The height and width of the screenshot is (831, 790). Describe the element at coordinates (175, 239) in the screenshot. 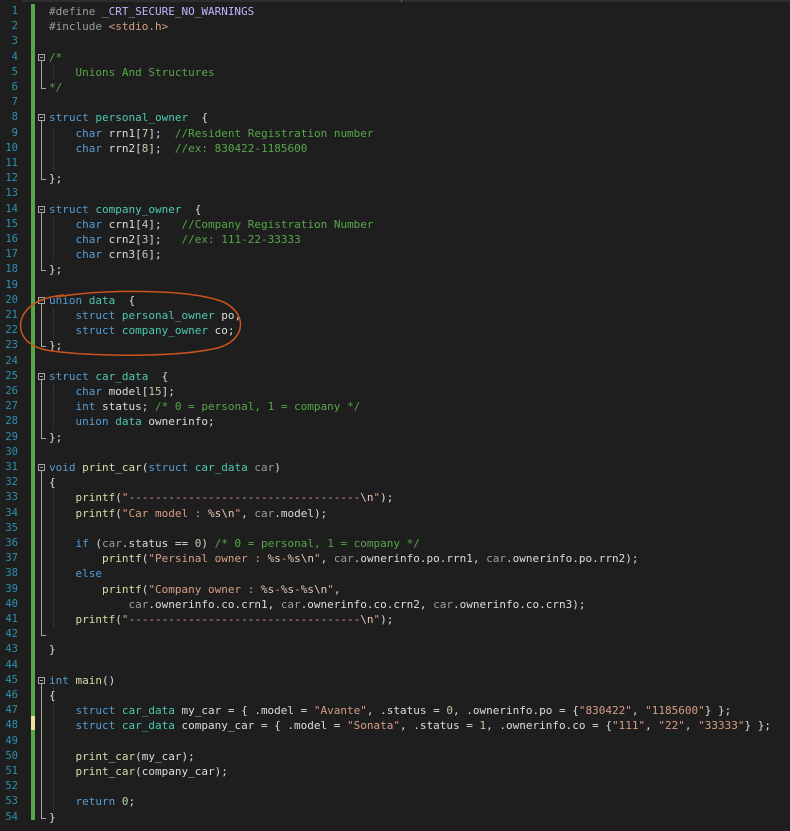

I see `code-line: char crn2[3]; //ex: 111-22-33333` at that location.